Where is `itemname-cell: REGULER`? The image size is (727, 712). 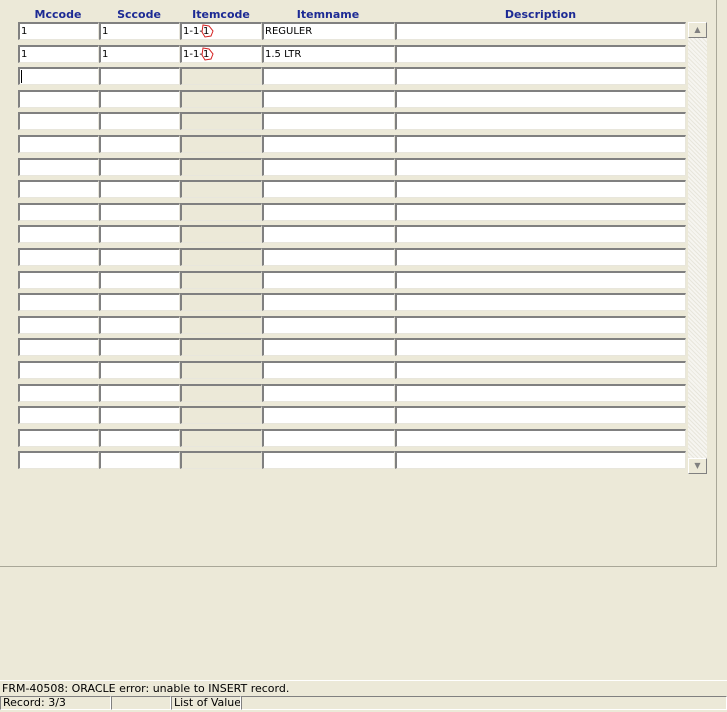 itemname-cell: REGULER is located at coordinates (328, 31).